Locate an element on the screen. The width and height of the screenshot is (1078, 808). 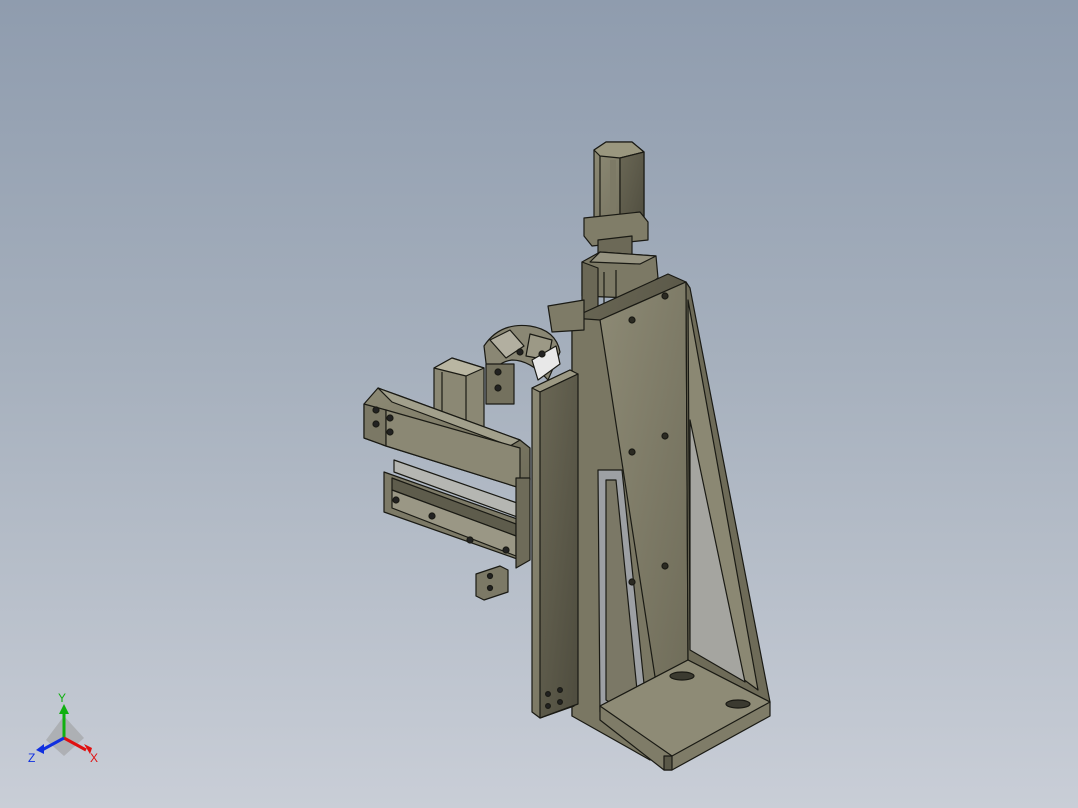
horizontal-arm is located at coordinates (447, 494).